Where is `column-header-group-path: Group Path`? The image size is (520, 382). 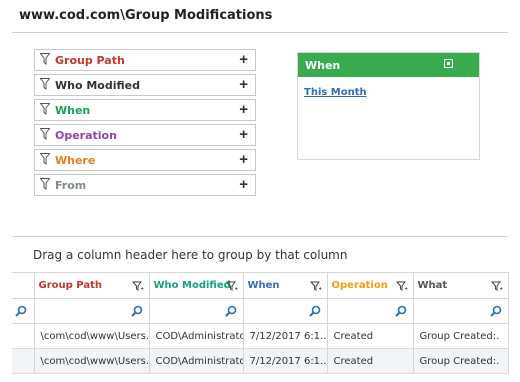
column-header-group-path: Group Path is located at coordinates (92, 285).